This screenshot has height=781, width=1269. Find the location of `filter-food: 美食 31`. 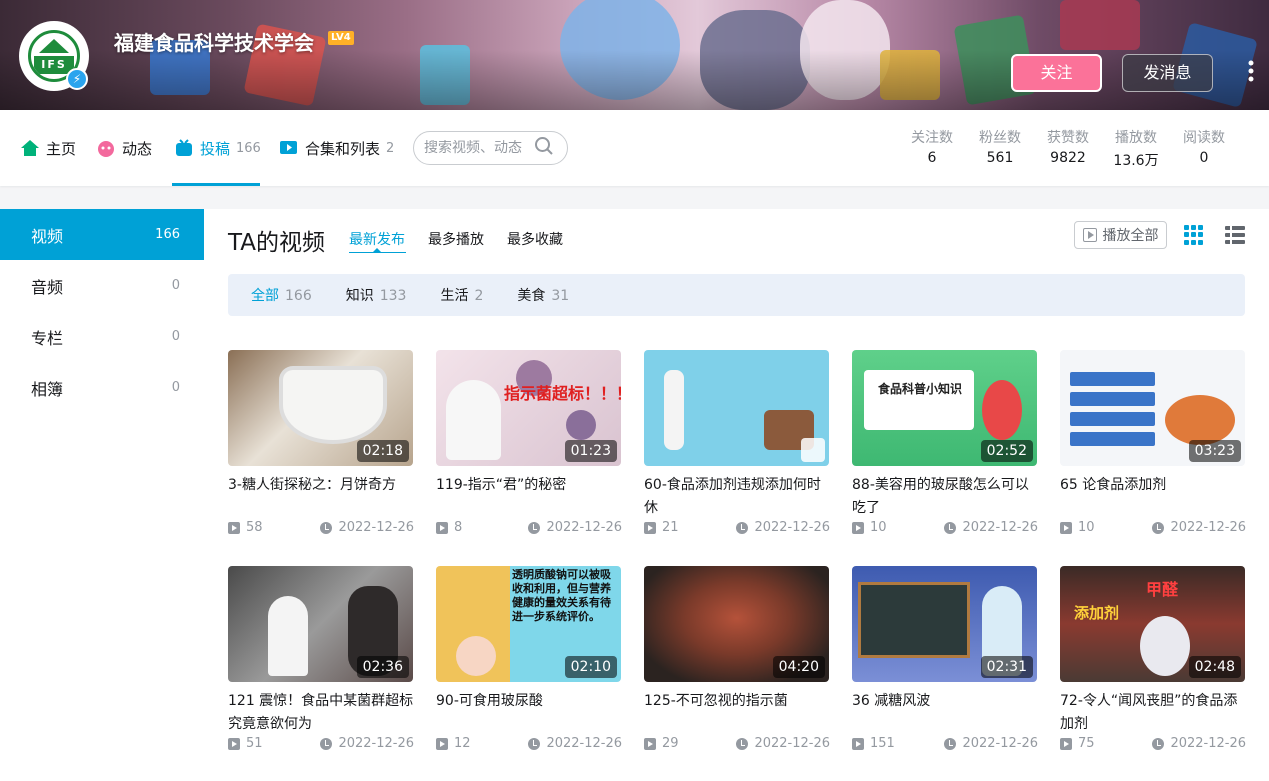

filter-food: 美食 31 is located at coordinates (543, 295).